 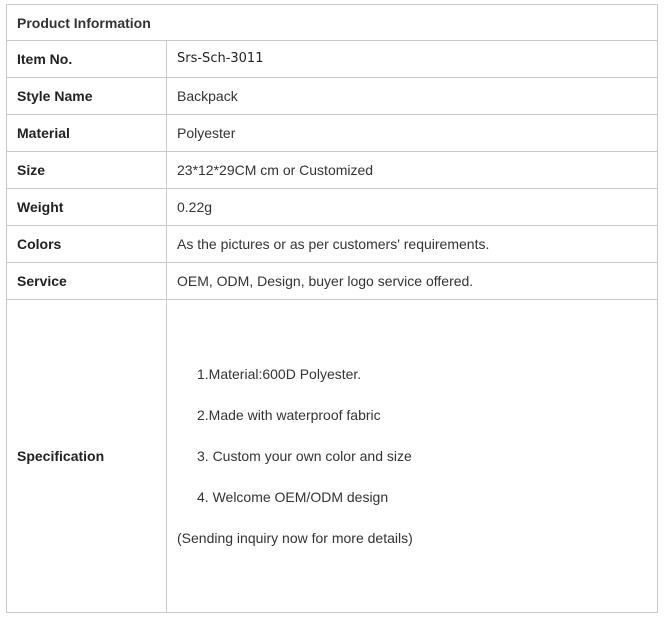 I want to click on row-label: Style Name, so click(x=86, y=96).